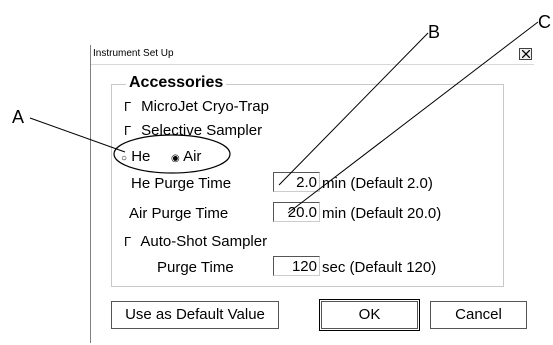  Describe the element at coordinates (141, 156) in the screenshot. I see `he-label: He` at that location.